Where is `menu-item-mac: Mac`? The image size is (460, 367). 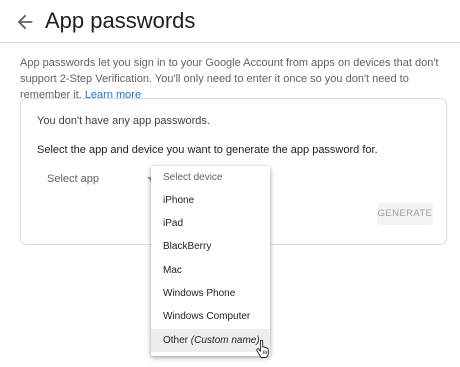
menu-item-mac: Mac is located at coordinates (210, 270).